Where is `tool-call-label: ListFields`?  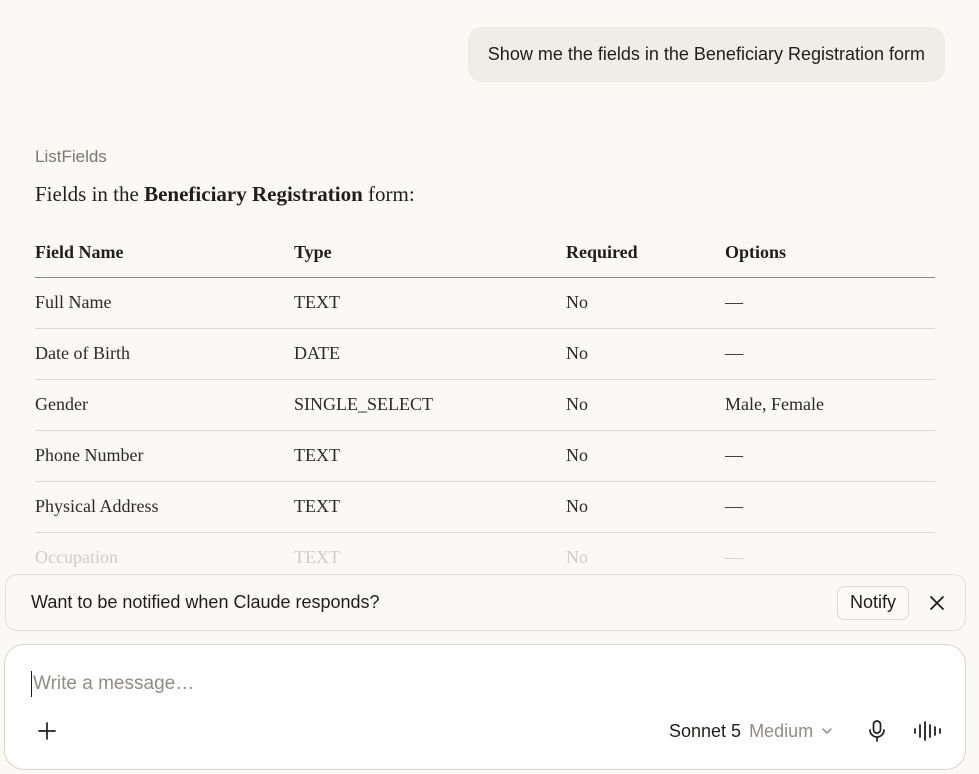
tool-call-label: ListFields is located at coordinates (71, 157).